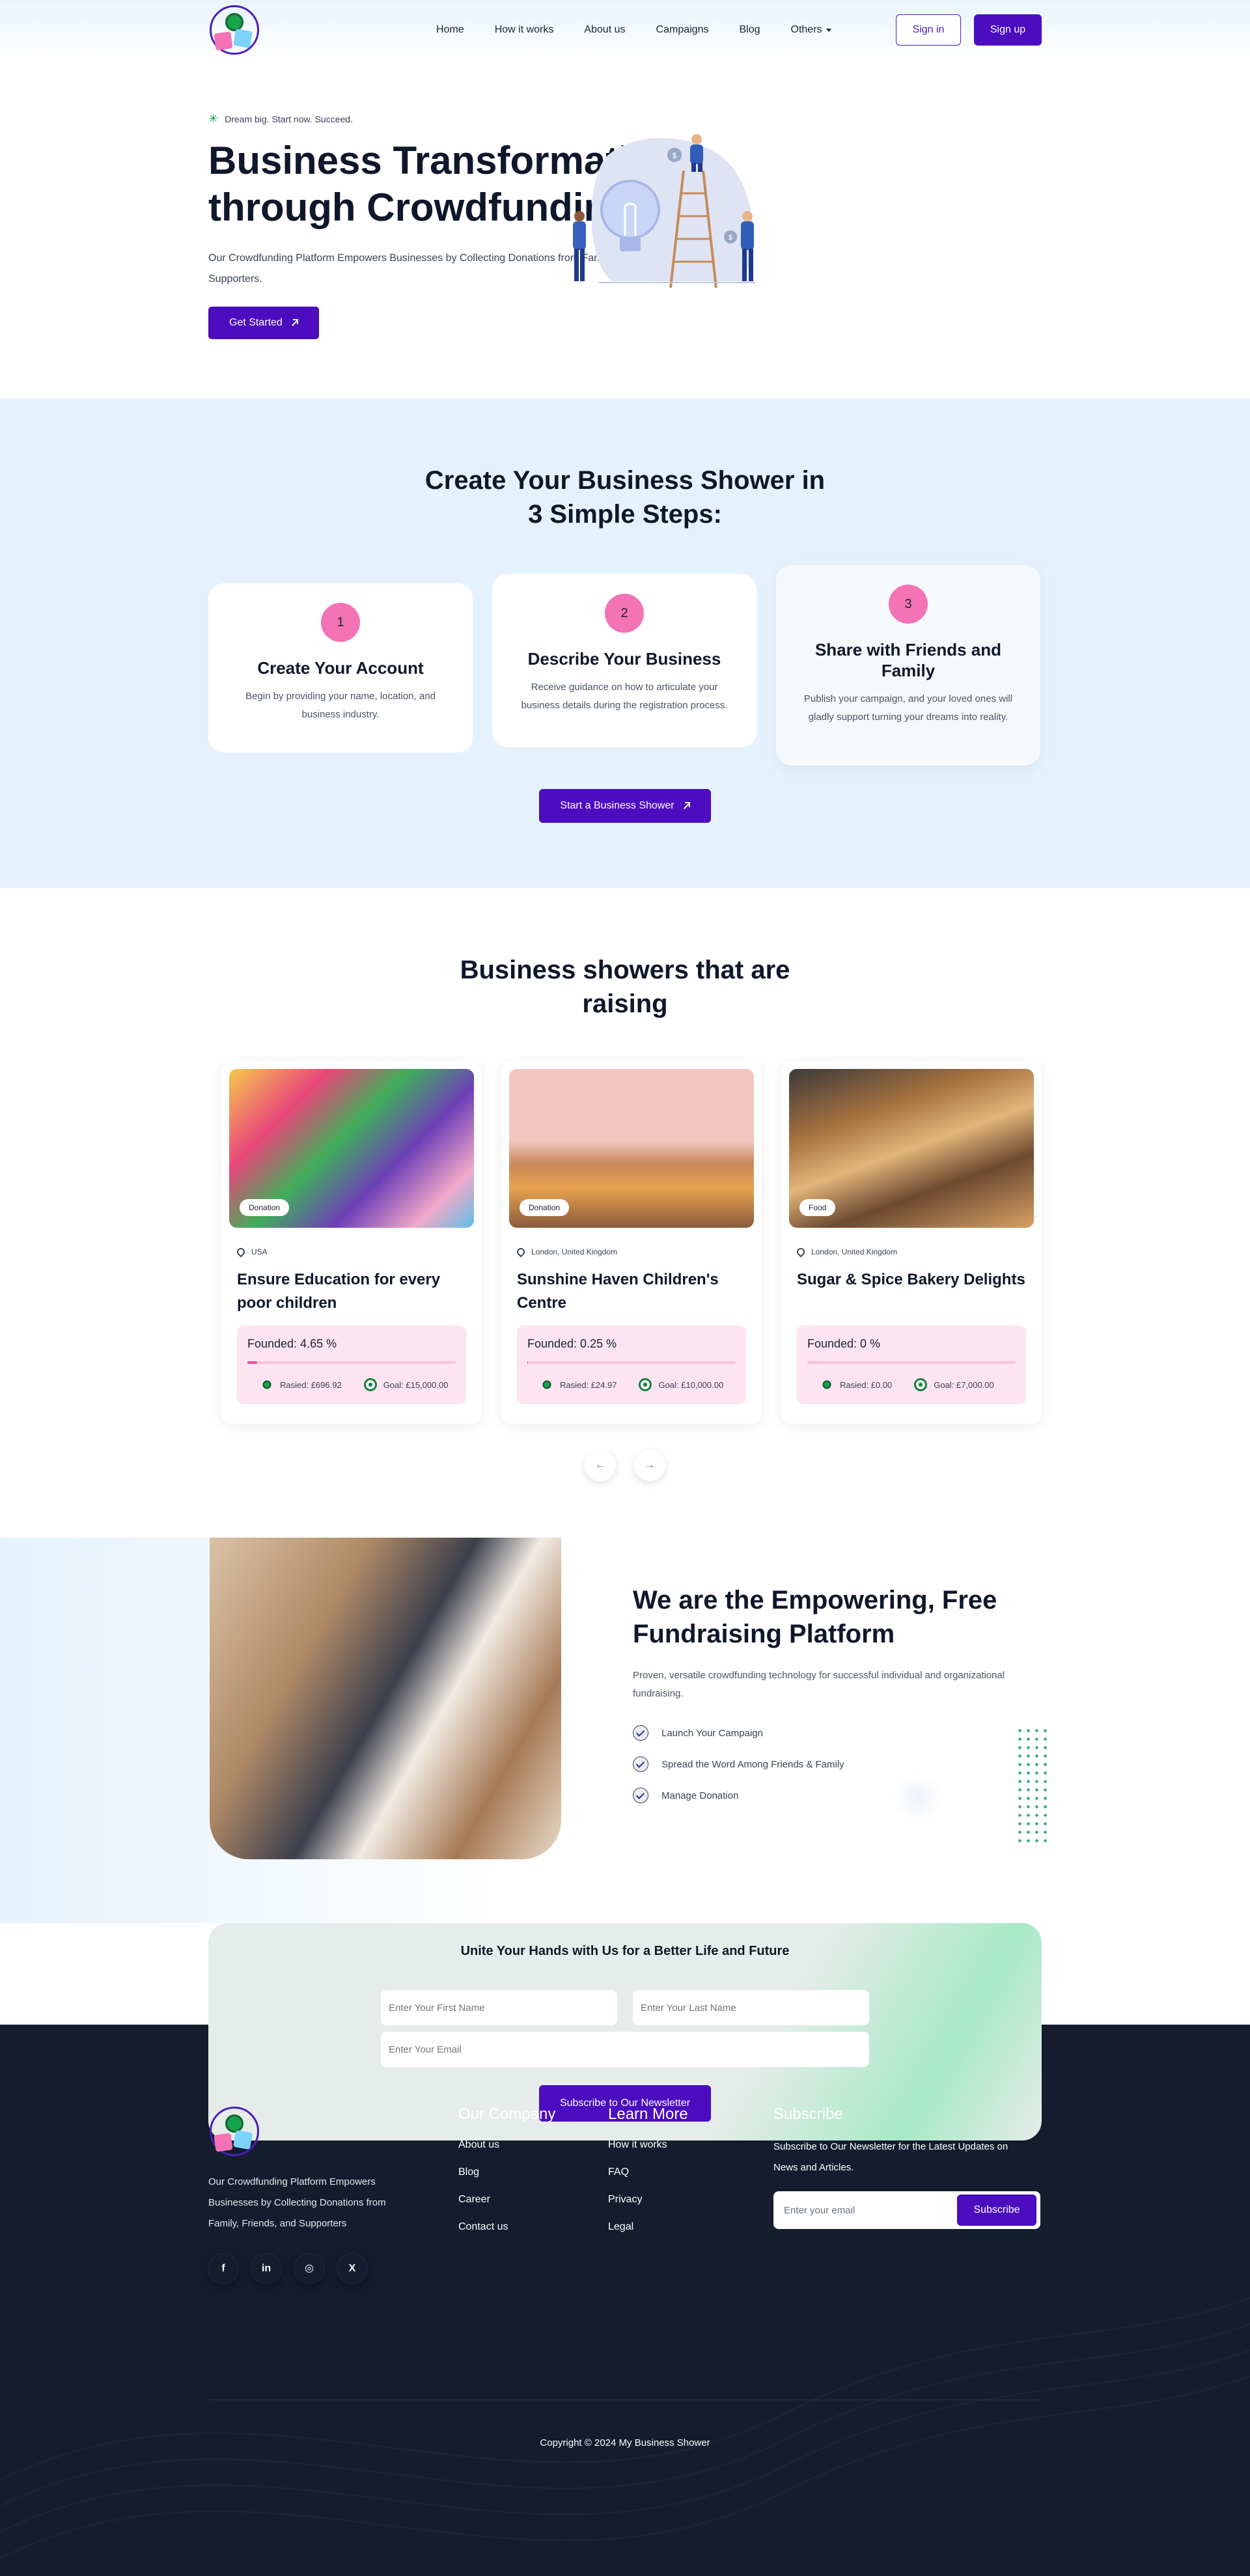  I want to click on footer-subscribe-form: Enter your email Subscribe, so click(906, 2210).